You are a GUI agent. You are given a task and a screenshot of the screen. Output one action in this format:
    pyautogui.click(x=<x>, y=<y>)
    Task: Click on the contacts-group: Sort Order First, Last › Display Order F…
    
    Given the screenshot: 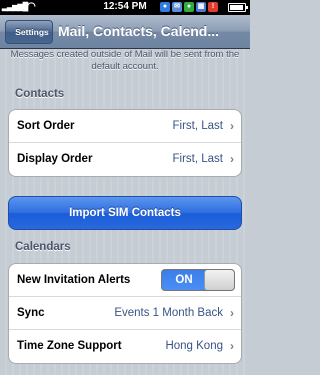 What is the action you would take?
    pyautogui.click(x=125, y=143)
    